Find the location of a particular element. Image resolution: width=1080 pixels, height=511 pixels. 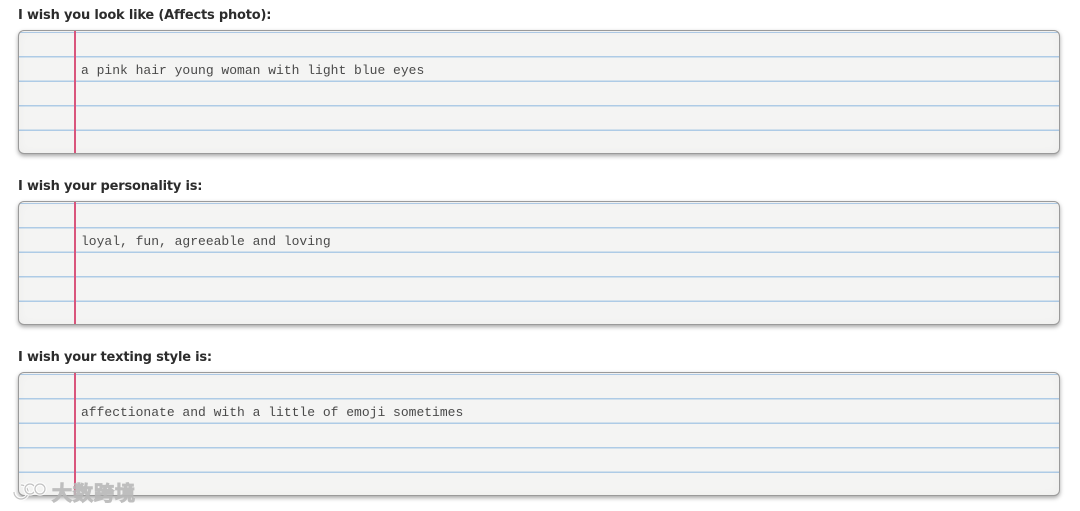

watermark-text: 大数跨境 is located at coordinates (94, 493).